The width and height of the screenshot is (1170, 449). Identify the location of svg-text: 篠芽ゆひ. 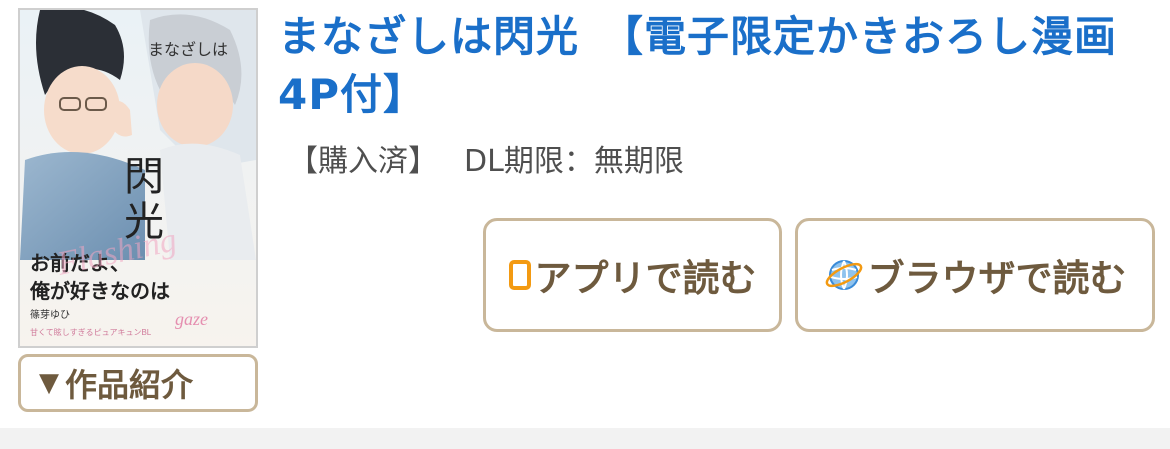
(50, 314).